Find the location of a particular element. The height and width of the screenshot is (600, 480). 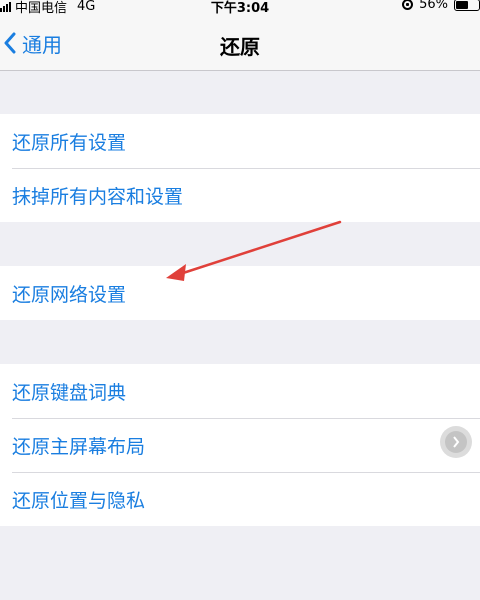

status-bar: 中国电信 4G 下午3:04 56% is located at coordinates (240, 8).